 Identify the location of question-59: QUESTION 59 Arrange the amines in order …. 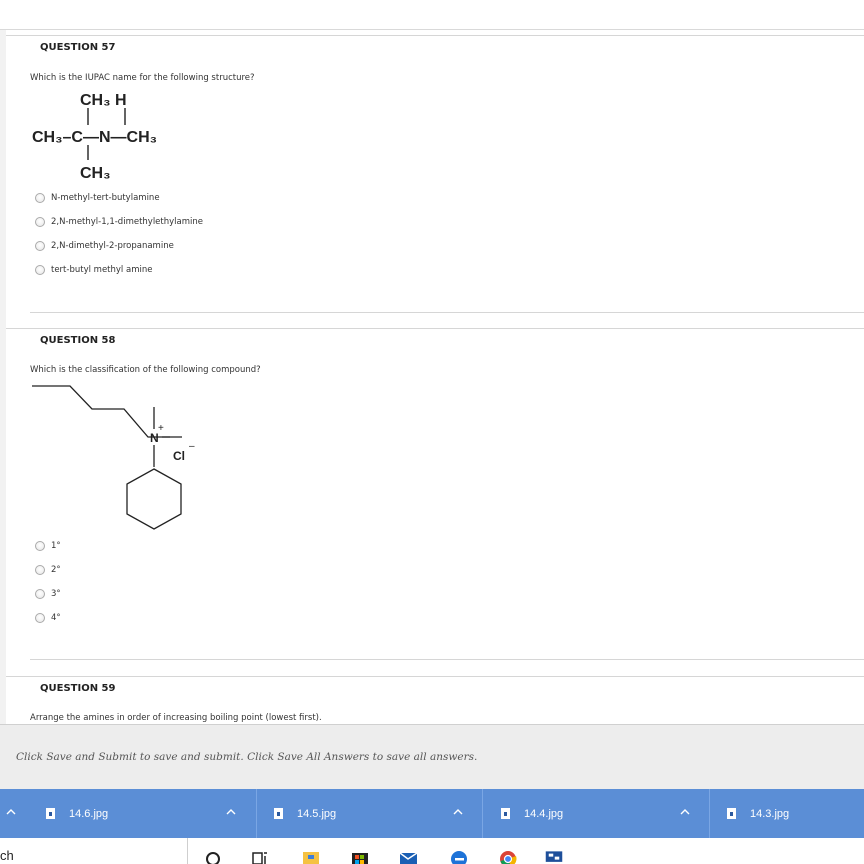
(435, 700).